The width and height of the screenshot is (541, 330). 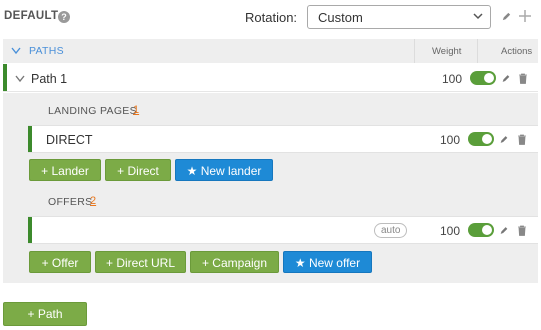 What do you see at coordinates (270, 78) in the screenshot?
I see `path-row: Path 1 100` at bounding box center [270, 78].